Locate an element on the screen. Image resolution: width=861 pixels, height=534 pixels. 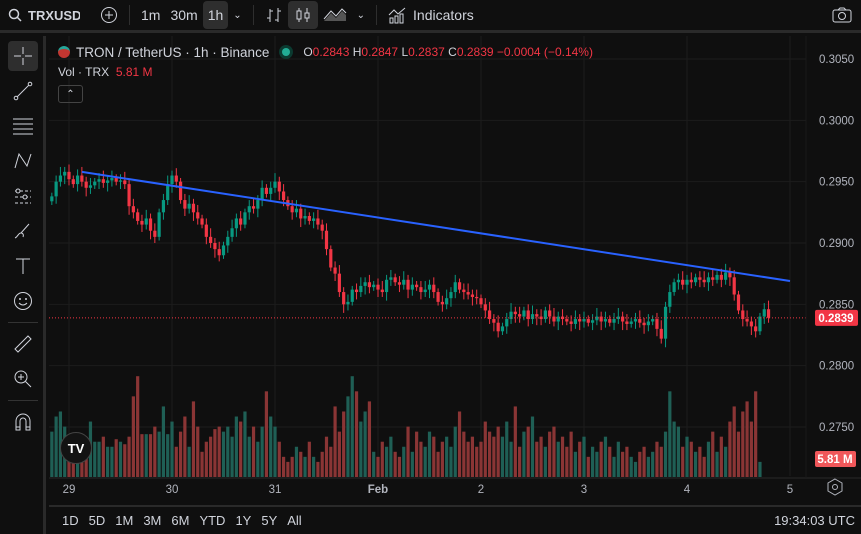
measure-tool is located at coordinates (23, 344).